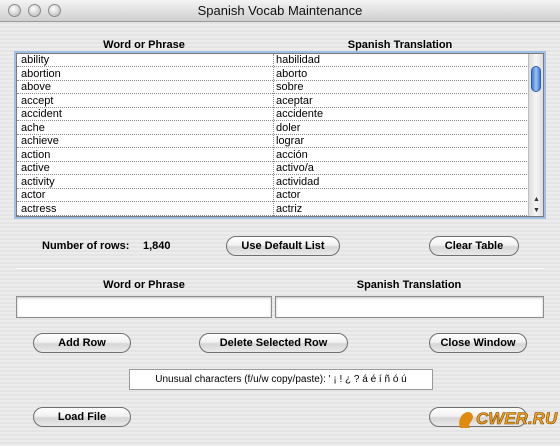 This screenshot has height=446, width=560. What do you see at coordinates (280, 268) in the screenshot?
I see `section-divider` at bounding box center [280, 268].